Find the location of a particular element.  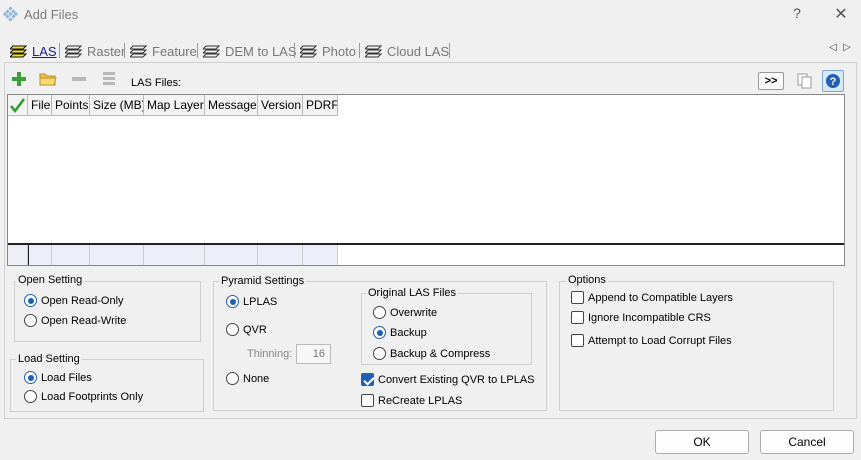

cloud-las-tab-icon is located at coordinates (373, 51).